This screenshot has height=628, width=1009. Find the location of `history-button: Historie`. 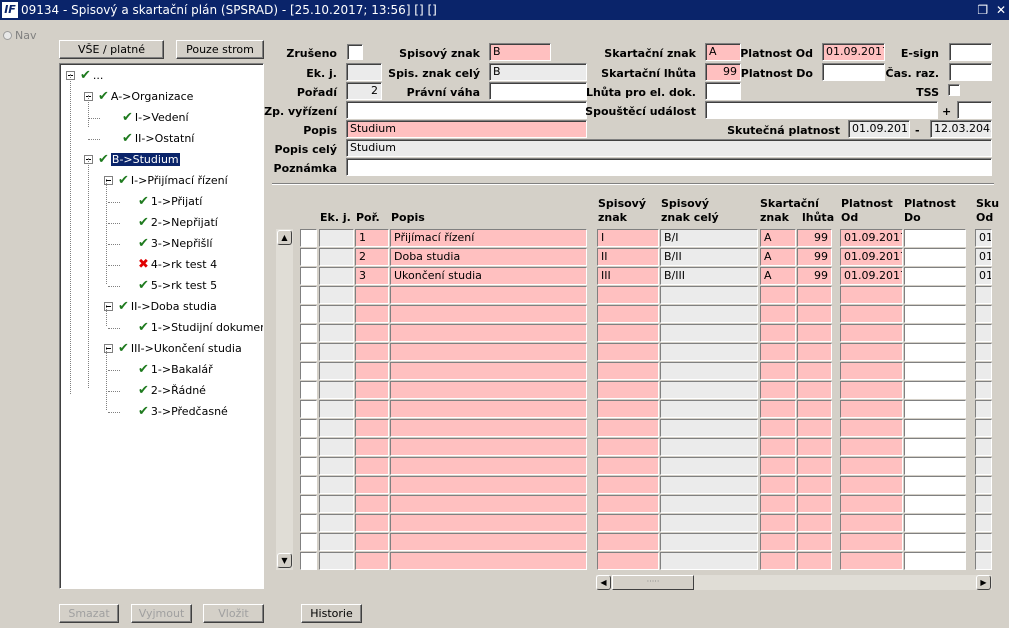

history-button: Historie is located at coordinates (331, 613).